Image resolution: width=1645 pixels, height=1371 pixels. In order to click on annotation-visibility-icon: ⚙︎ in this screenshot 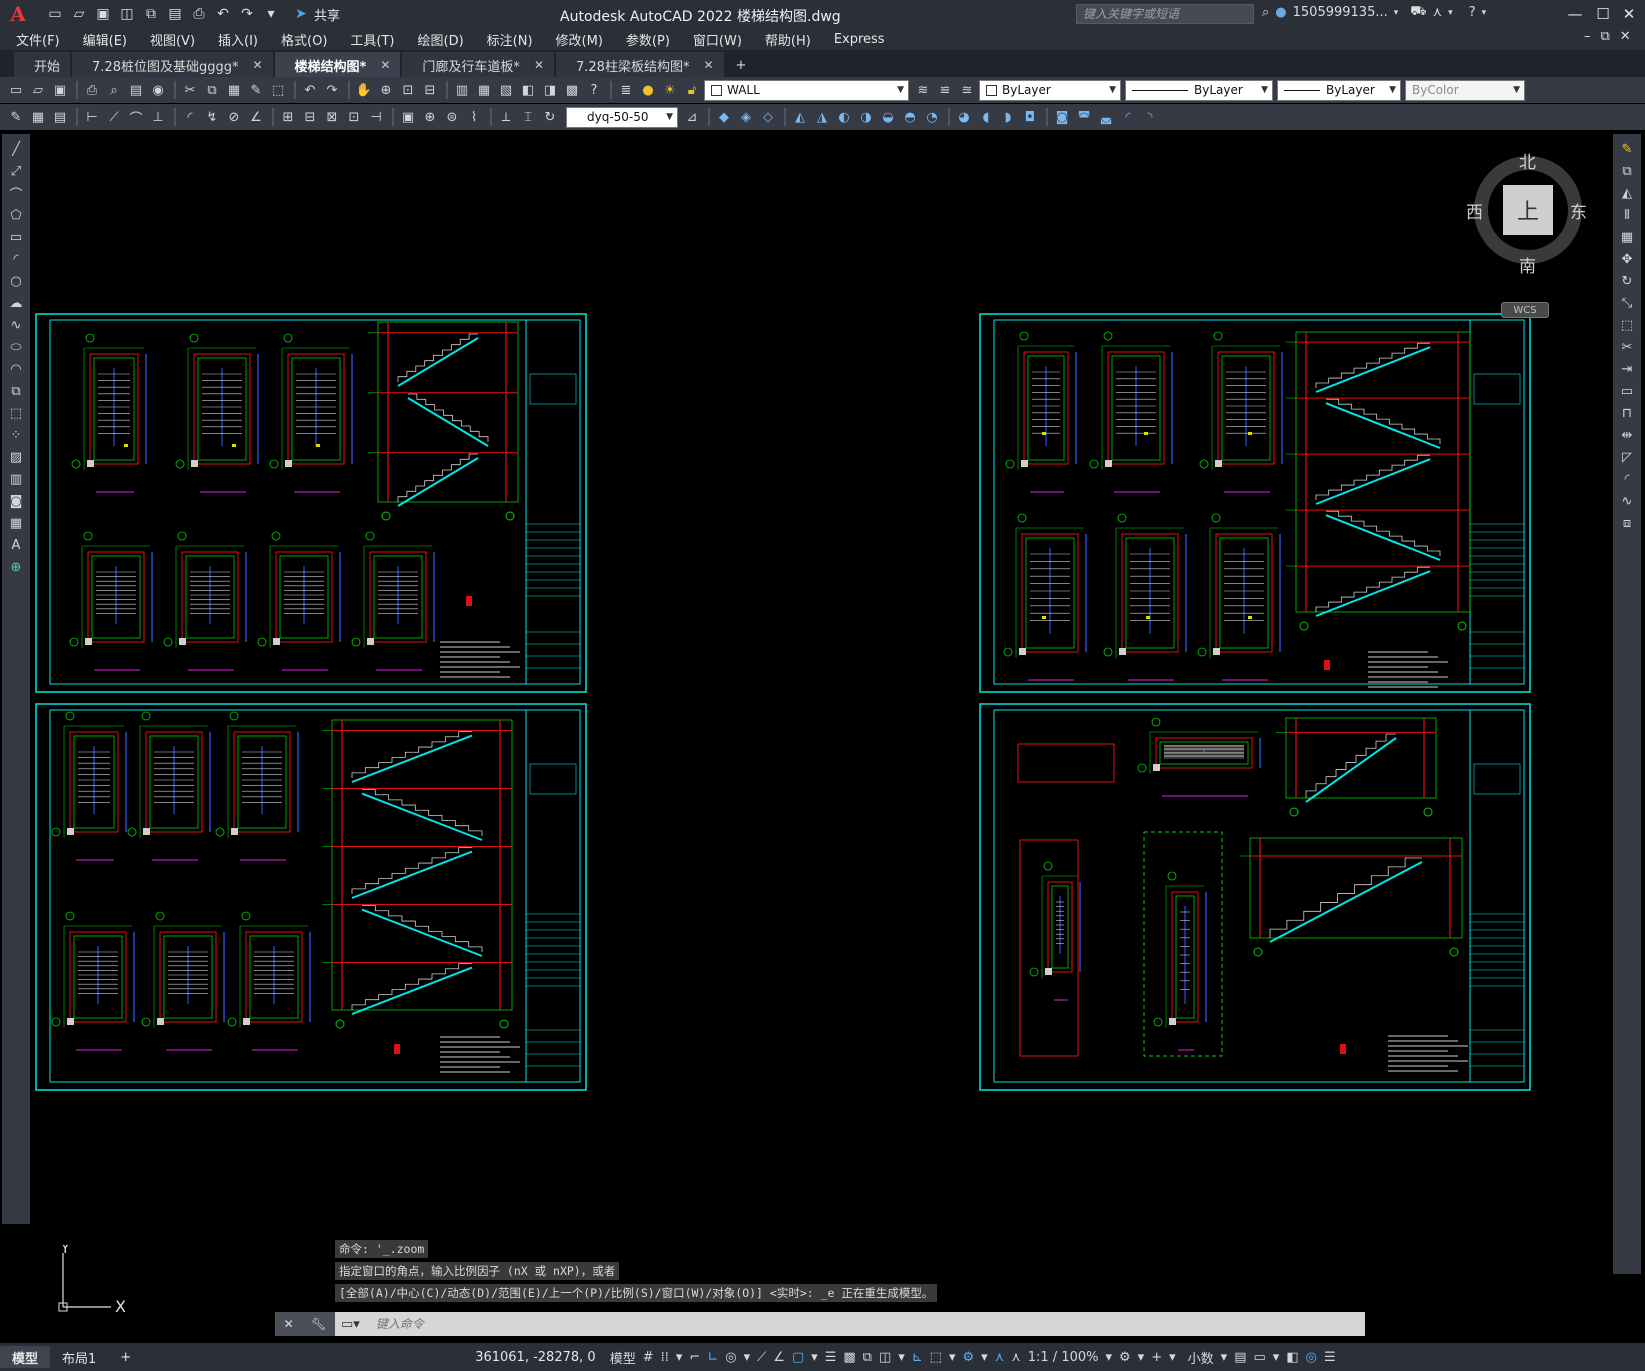, I will do `click(969, 1357)`.